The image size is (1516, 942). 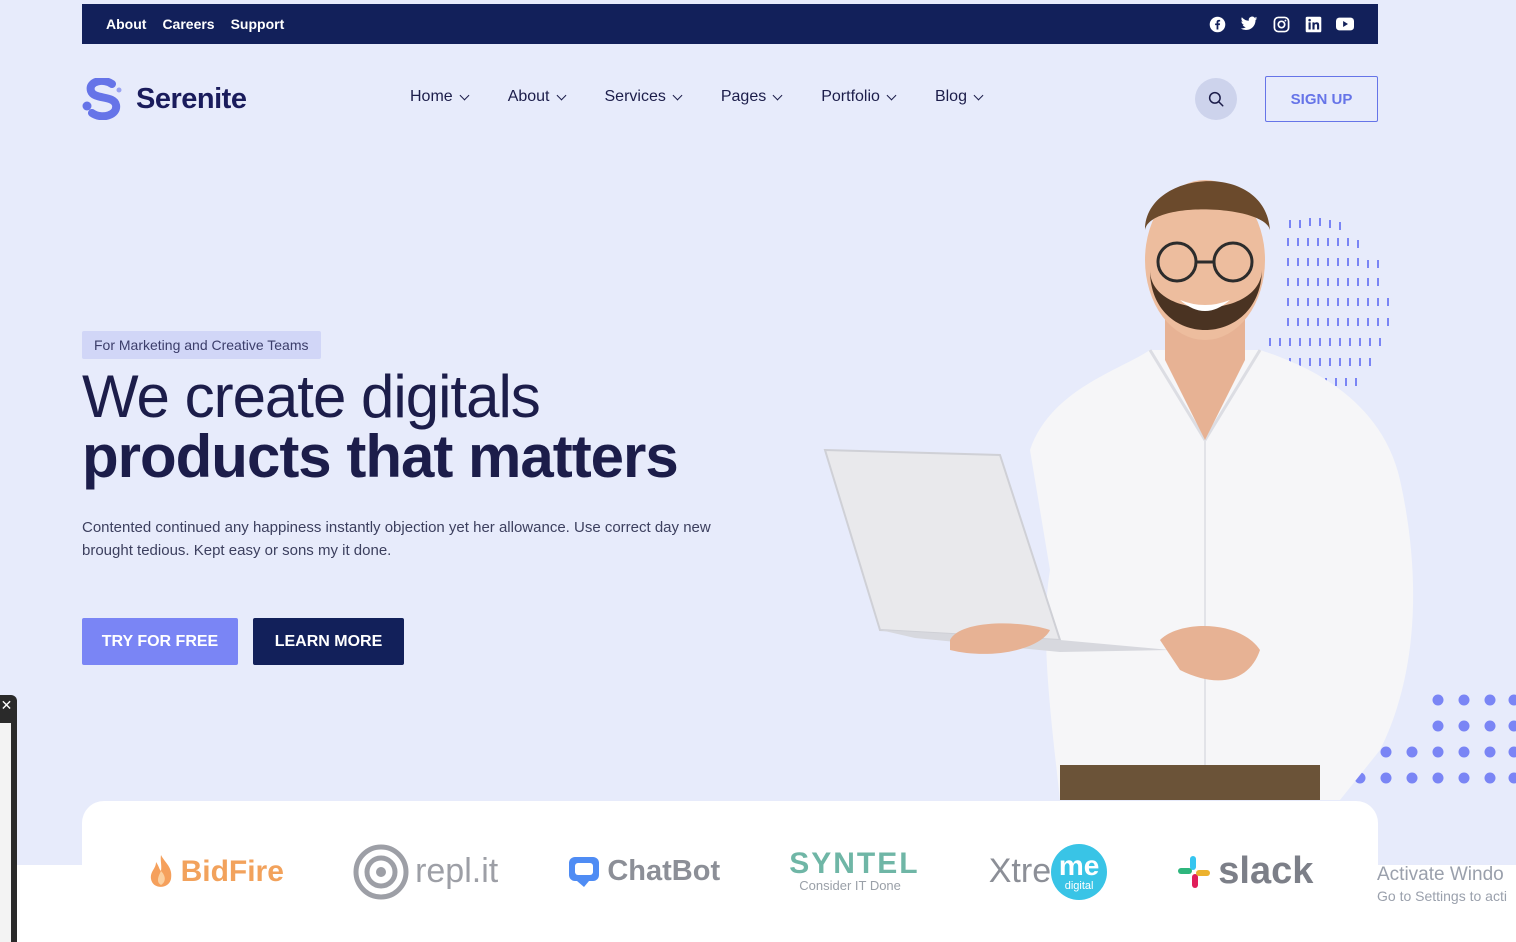 I want to click on watermark-subtitle: Go to Settings to acti, so click(x=1442, y=896).